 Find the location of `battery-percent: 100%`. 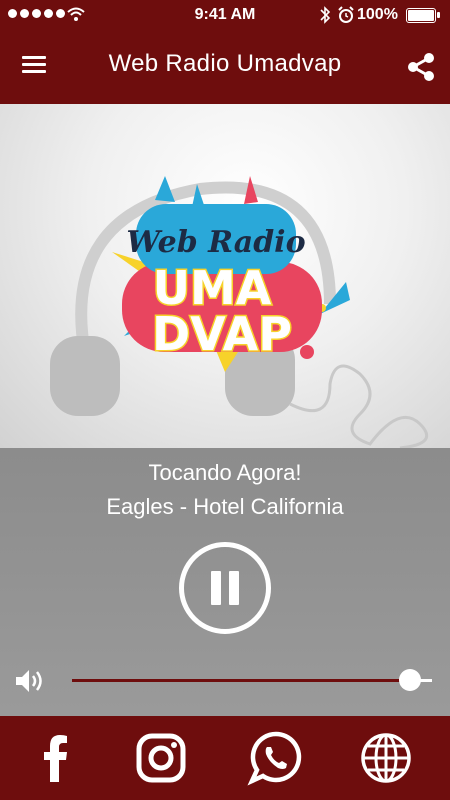

battery-percent: 100% is located at coordinates (377, 14).